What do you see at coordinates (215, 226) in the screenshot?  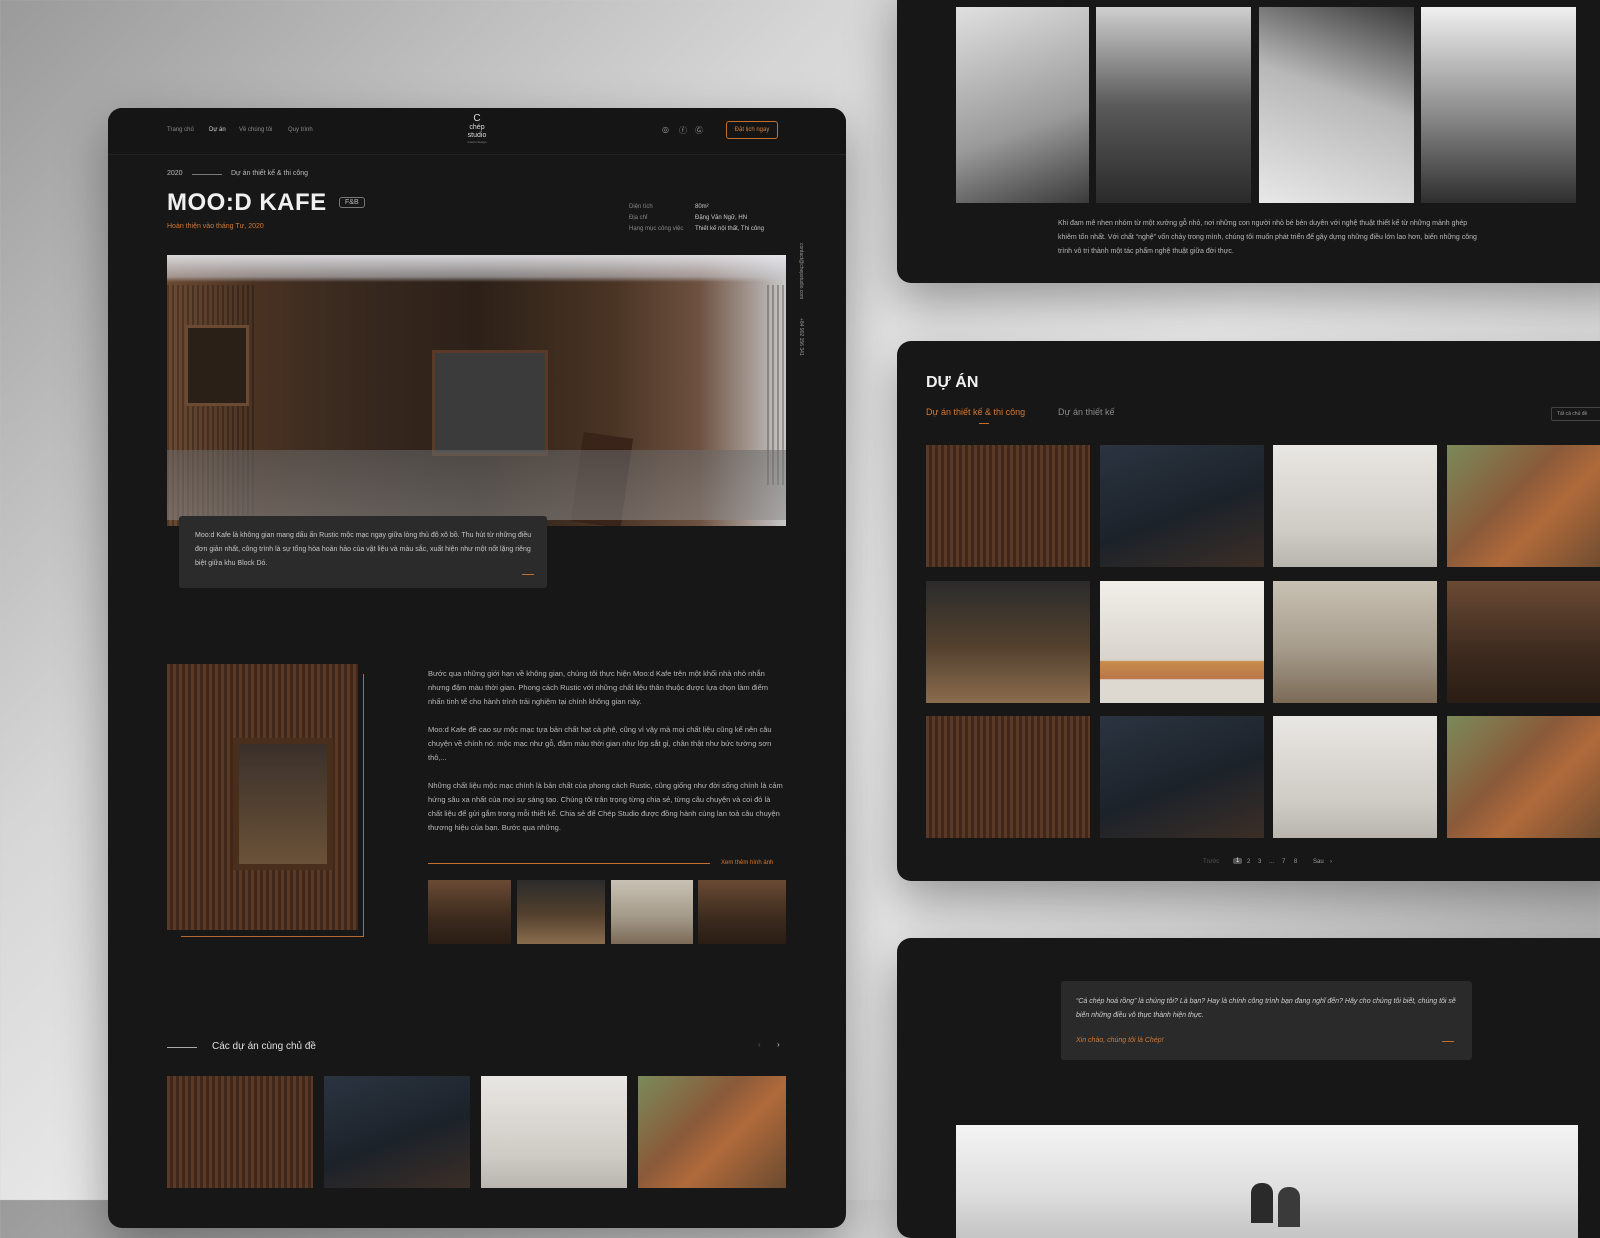 I see `completion-date: Hoàn thiện vào tháng Tư, 2020` at bounding box center [215, 226].